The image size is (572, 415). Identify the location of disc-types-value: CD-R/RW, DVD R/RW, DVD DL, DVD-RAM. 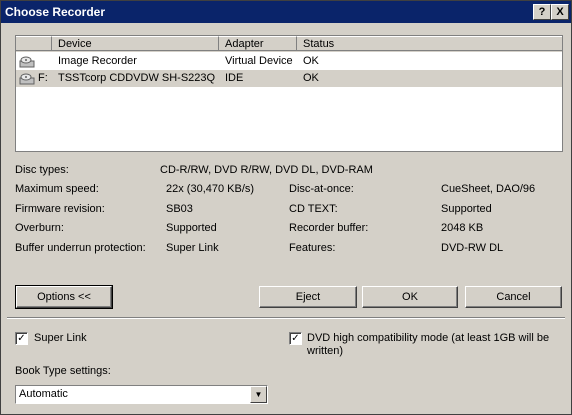
(266, 170).